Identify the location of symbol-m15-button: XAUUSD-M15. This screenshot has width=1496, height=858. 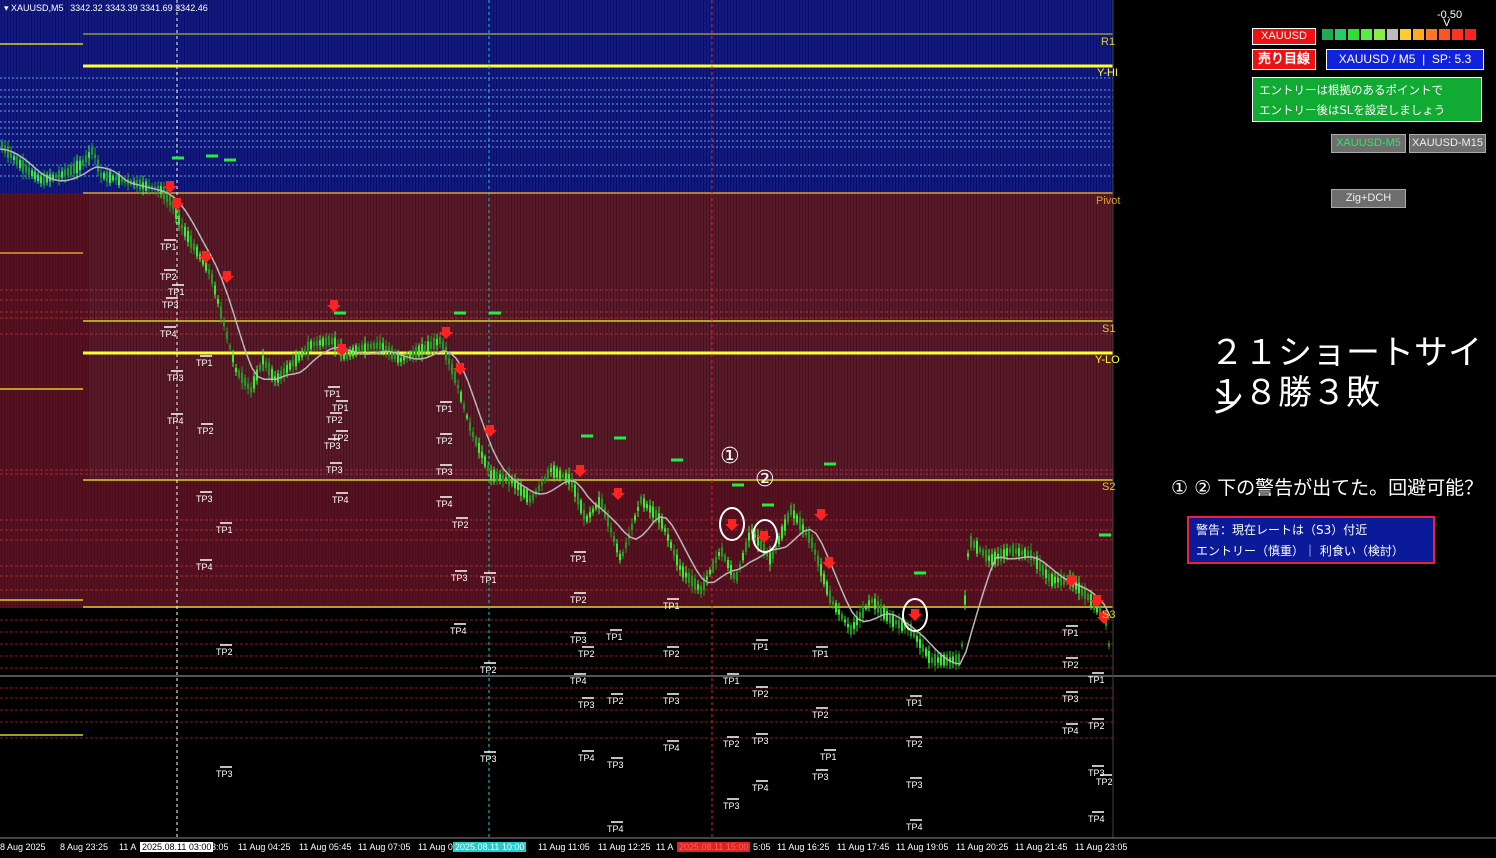
(1447, 143).